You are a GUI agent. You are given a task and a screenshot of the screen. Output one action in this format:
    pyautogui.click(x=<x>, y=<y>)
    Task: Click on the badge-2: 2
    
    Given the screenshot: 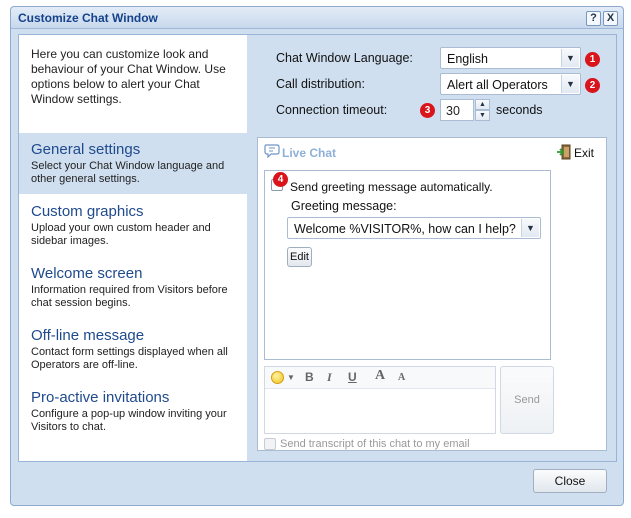 What is the action you would take?
    pyautogui.click(x=592, y=85)
    